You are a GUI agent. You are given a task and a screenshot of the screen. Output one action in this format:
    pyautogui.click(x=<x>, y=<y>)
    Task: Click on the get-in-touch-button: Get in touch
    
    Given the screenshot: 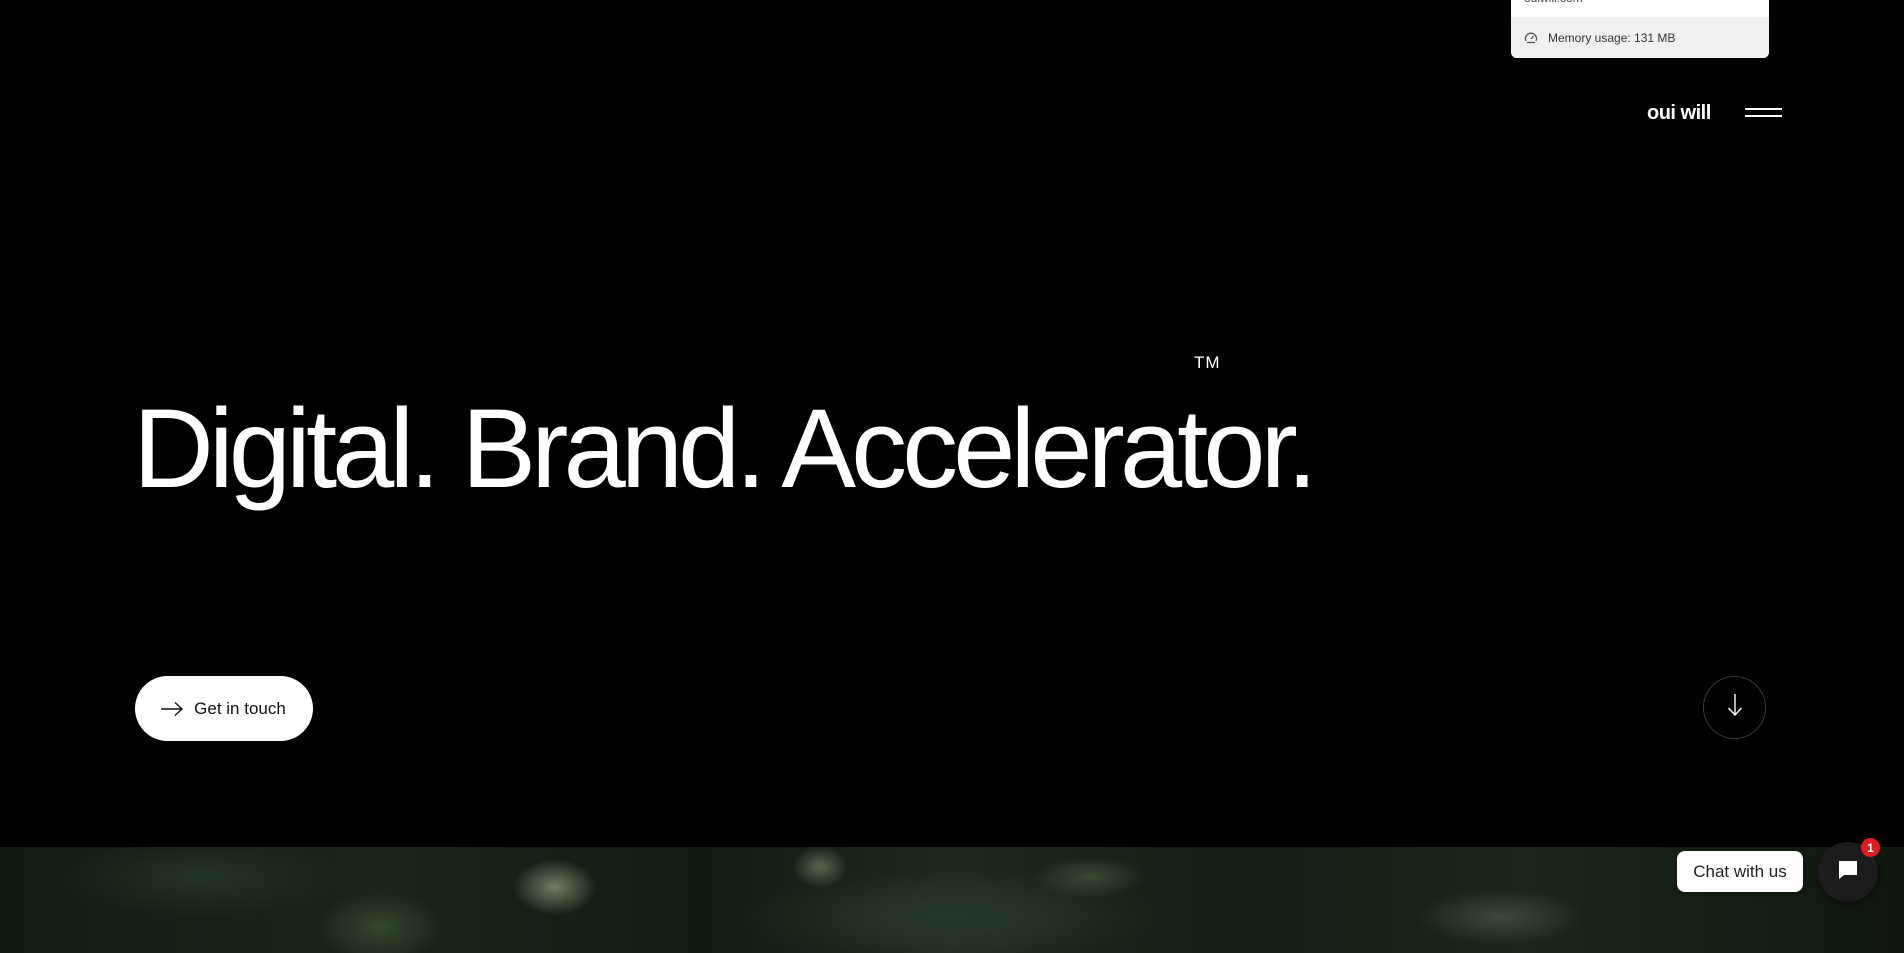 What is the action you would take?
    pyautogui.click(x=224, y=708)
    